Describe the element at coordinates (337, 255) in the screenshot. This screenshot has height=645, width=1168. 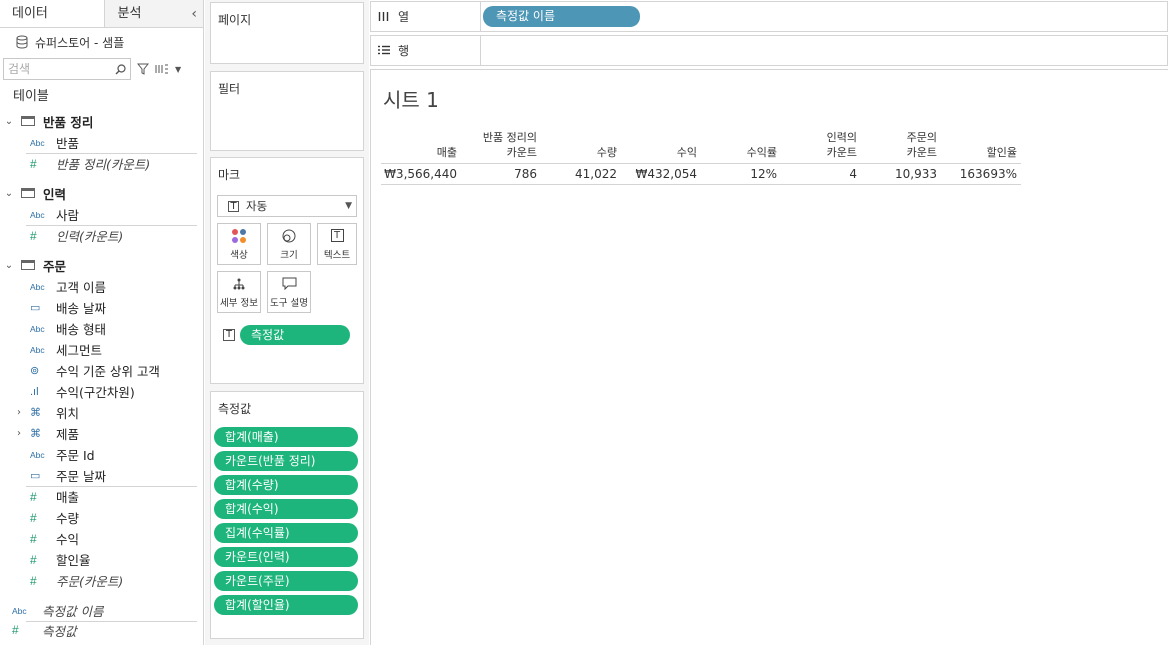
I see `text-label: 텍스트` at that location.